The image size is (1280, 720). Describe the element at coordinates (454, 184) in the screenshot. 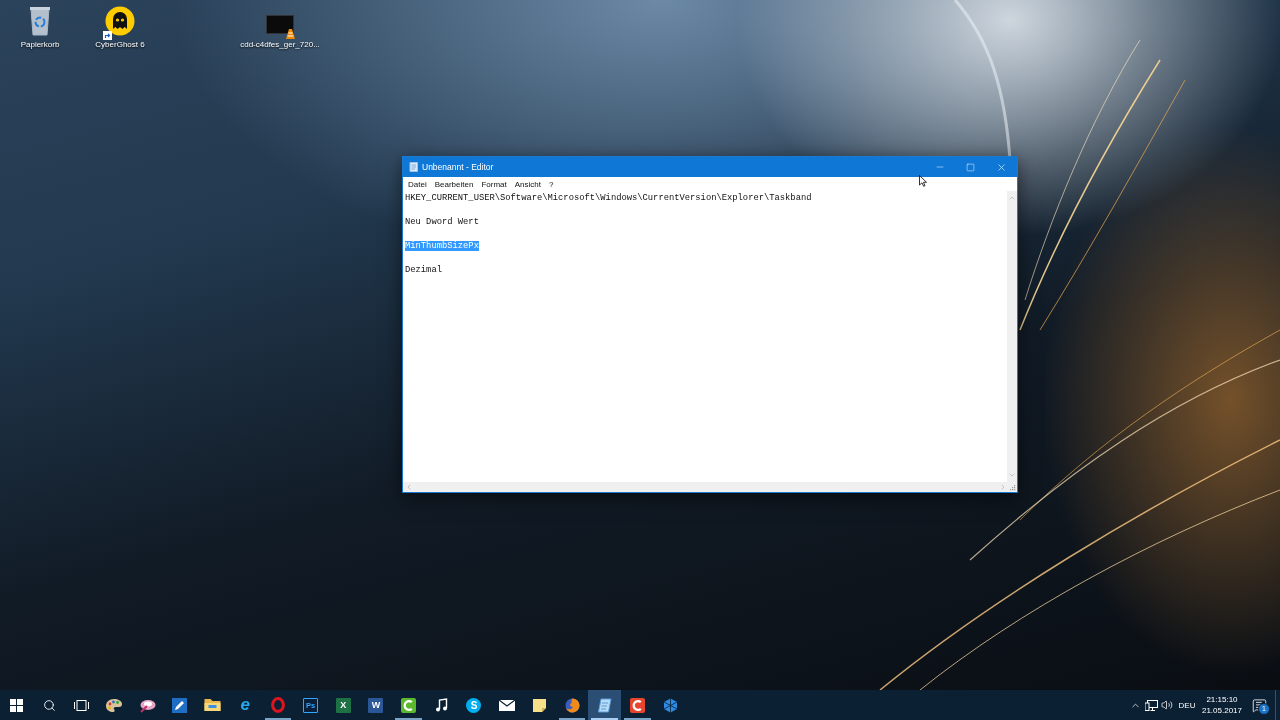

I see `menu-item: Bearbeiten` at that location.